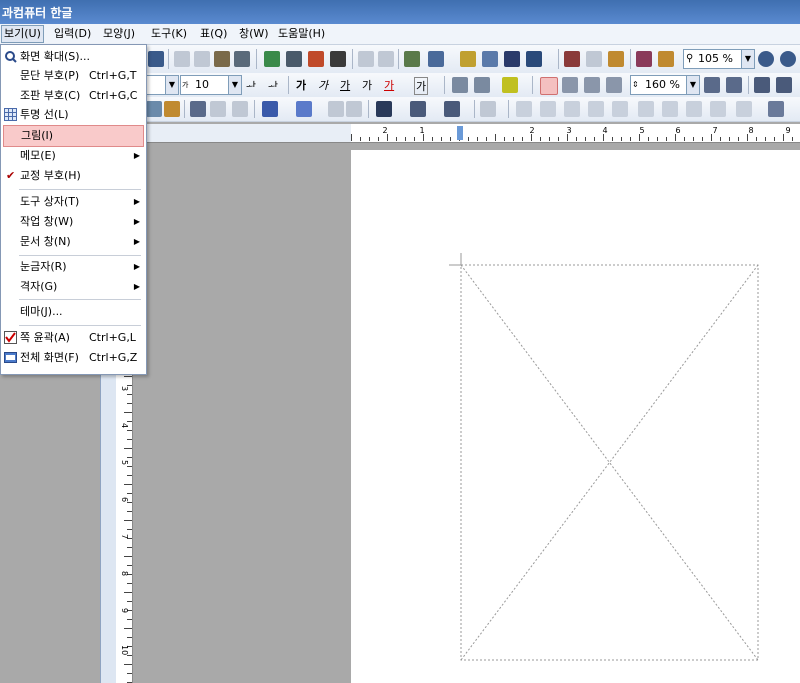  I want to click on para-shape-icon, so click(294, 59).